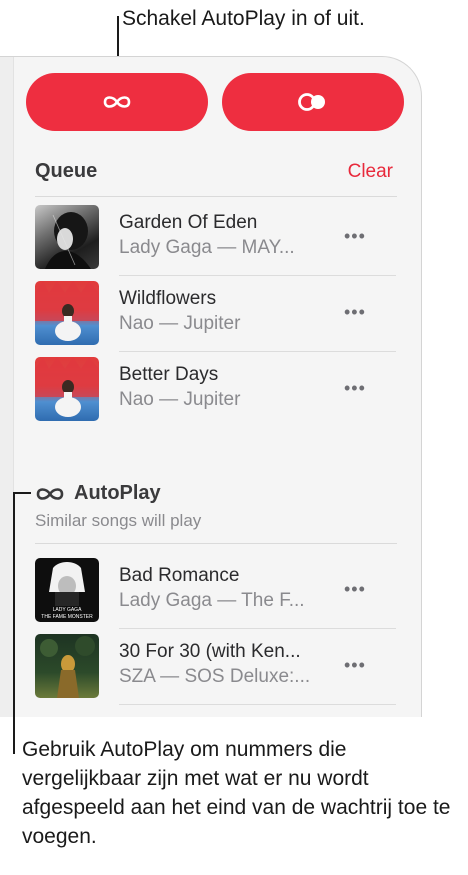 The width and height of the screenshot is (468, 875). Describe the element at coordinates (14, 623) in the screenshot. I see `leader-line-bottom-v` at that location.